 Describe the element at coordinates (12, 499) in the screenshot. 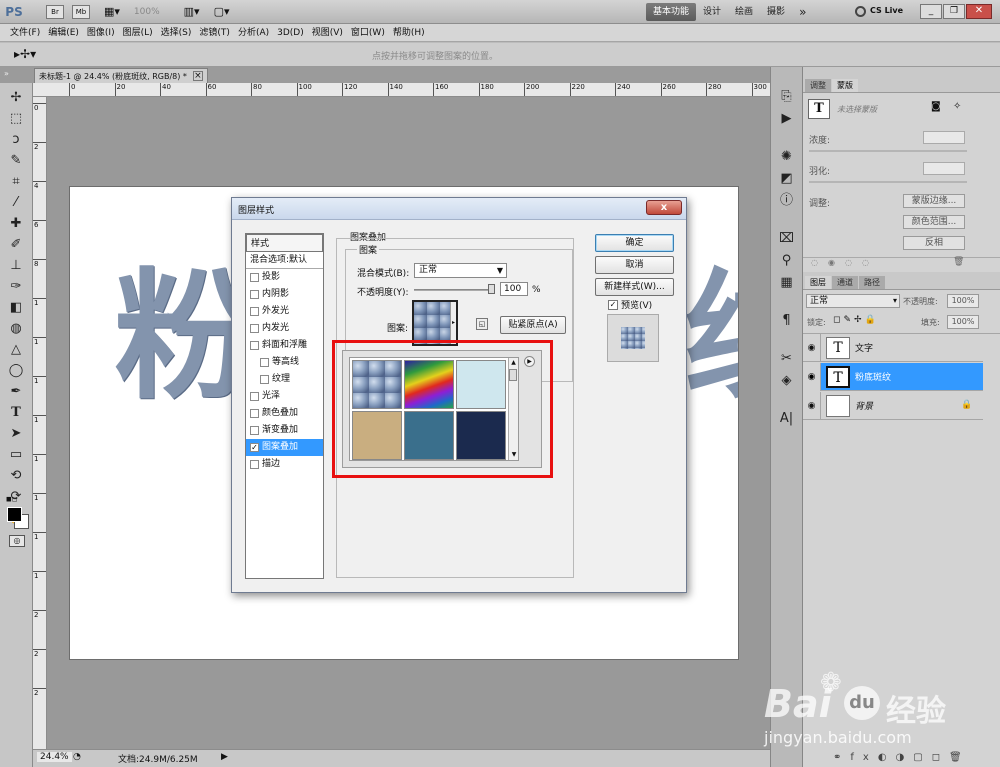

I see `default-colors-icon: ◼◻` at that location.